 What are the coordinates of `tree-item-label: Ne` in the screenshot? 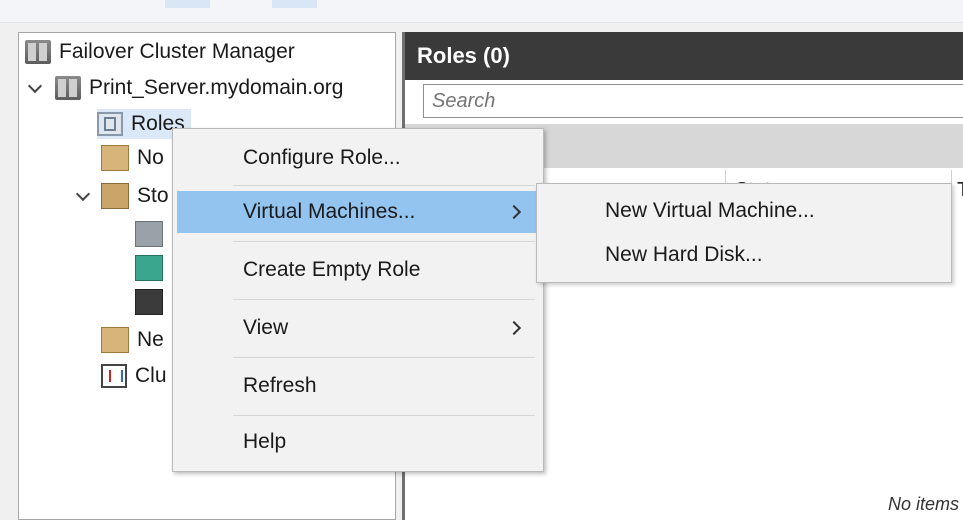 It's located at (150, 339).